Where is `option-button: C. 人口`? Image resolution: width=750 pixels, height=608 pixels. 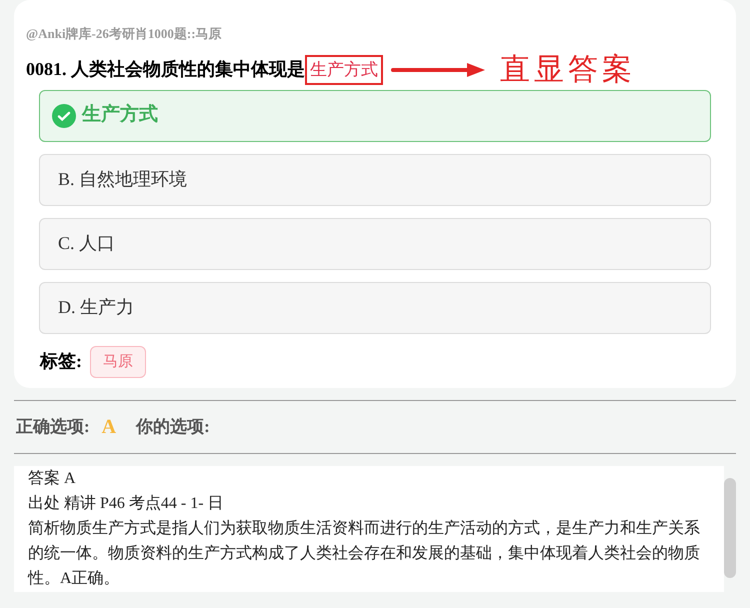
option-button: C. 人口 is located at coordinates (375, 244).